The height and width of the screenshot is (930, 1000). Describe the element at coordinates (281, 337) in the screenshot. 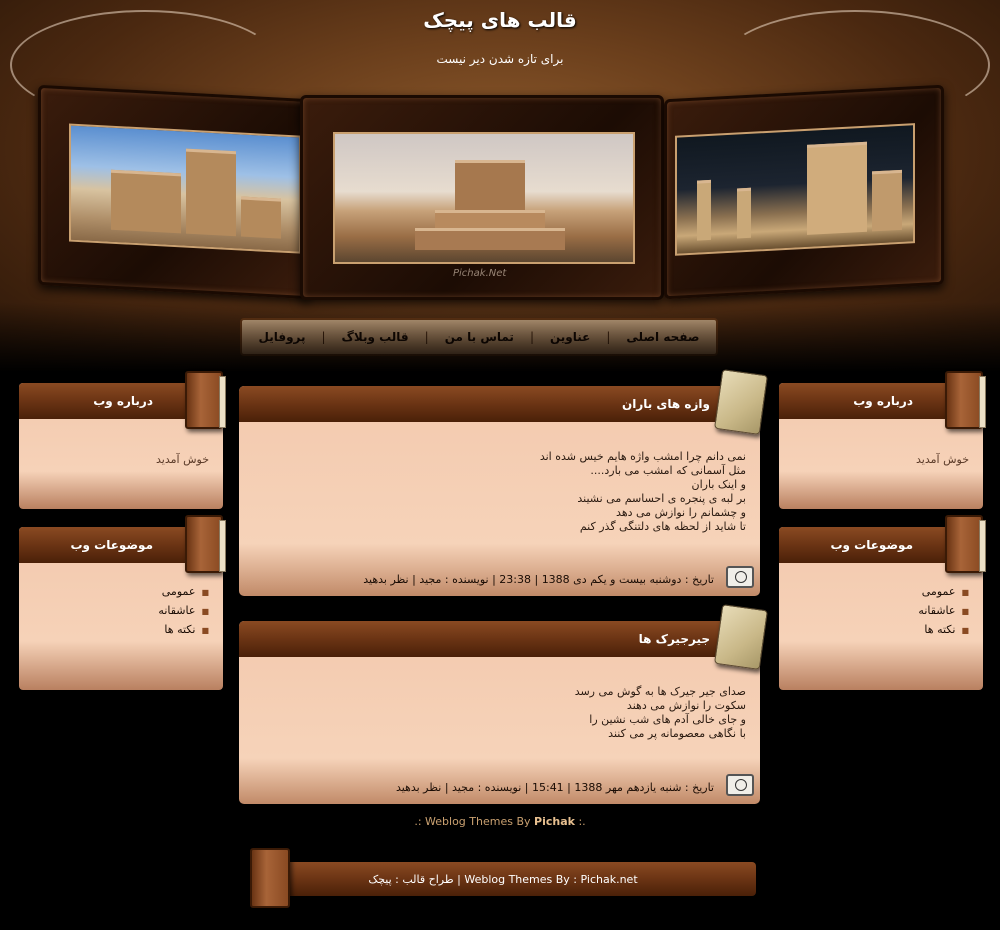

I see `nav-profile: پروفایل` at that location.